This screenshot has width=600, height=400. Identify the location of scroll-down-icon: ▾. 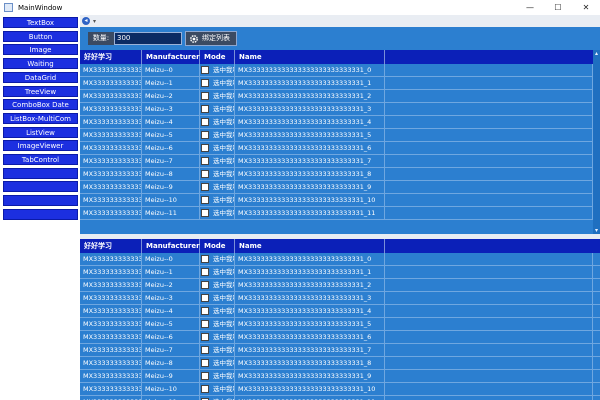
(596, 230).